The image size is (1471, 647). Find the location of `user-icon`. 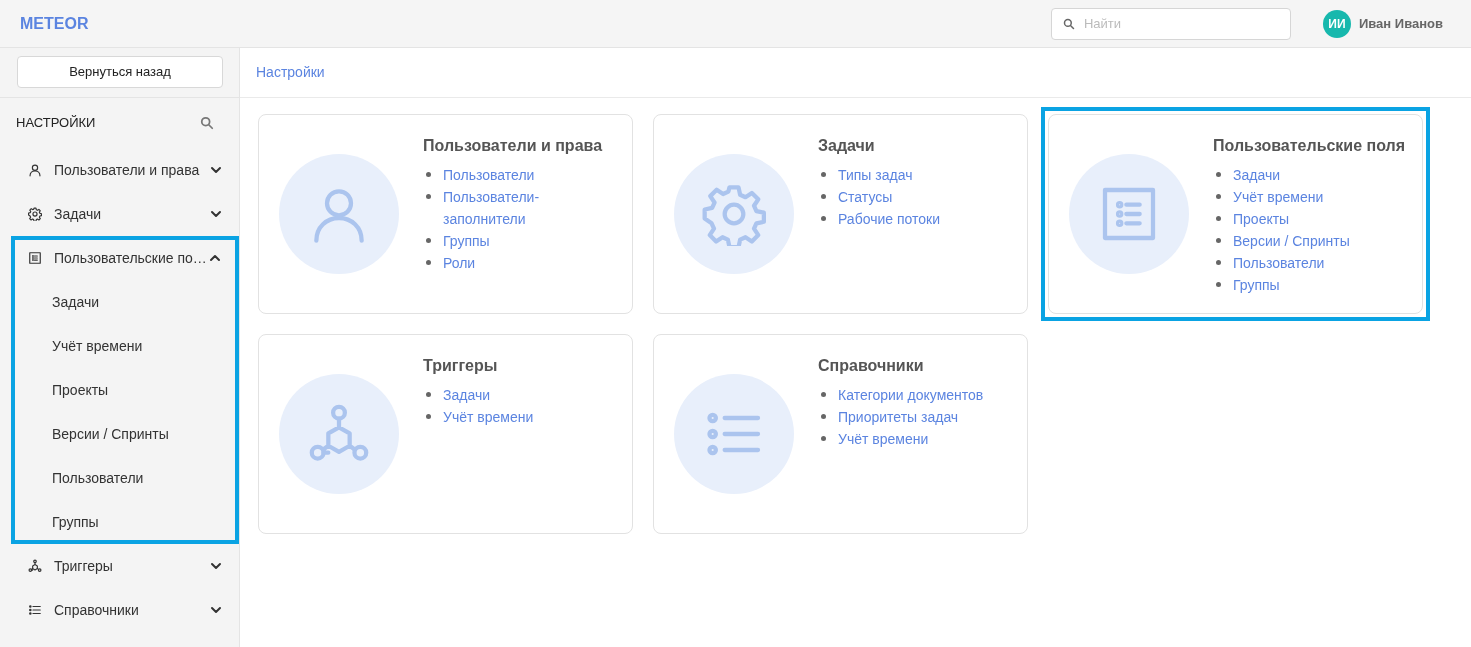

user-icon is located at coordinates (35, 170).